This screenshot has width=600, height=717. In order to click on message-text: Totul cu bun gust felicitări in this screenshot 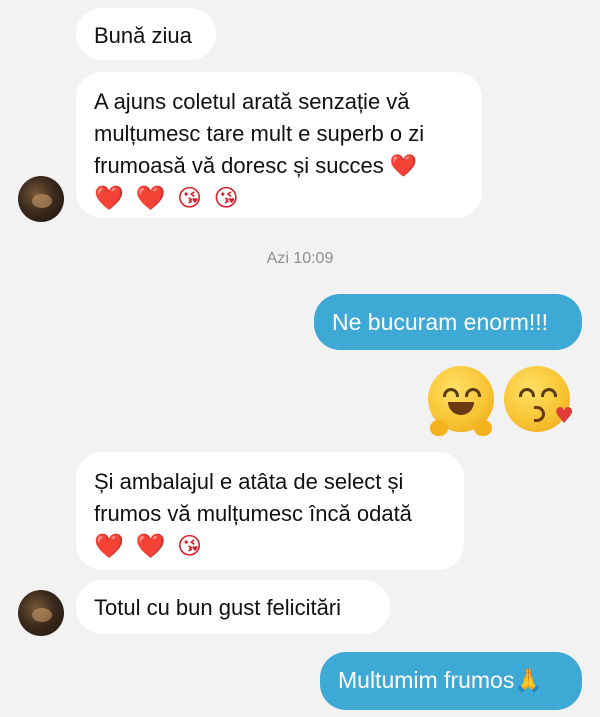, I will do `click(218, 607)`.